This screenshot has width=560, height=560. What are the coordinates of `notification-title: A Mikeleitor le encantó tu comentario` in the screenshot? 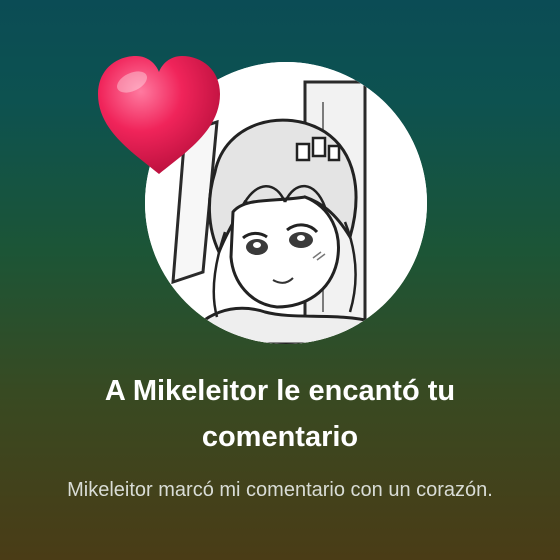 It's located at (280, 414).